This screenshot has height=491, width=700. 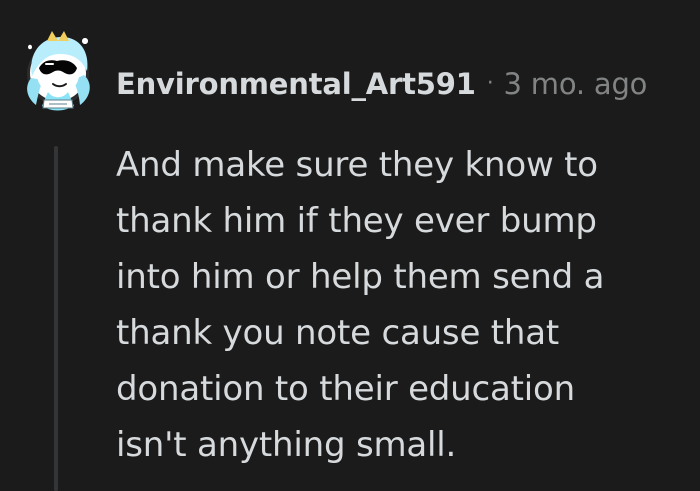 I want to click on thread-line, so click(x=56, y=318).